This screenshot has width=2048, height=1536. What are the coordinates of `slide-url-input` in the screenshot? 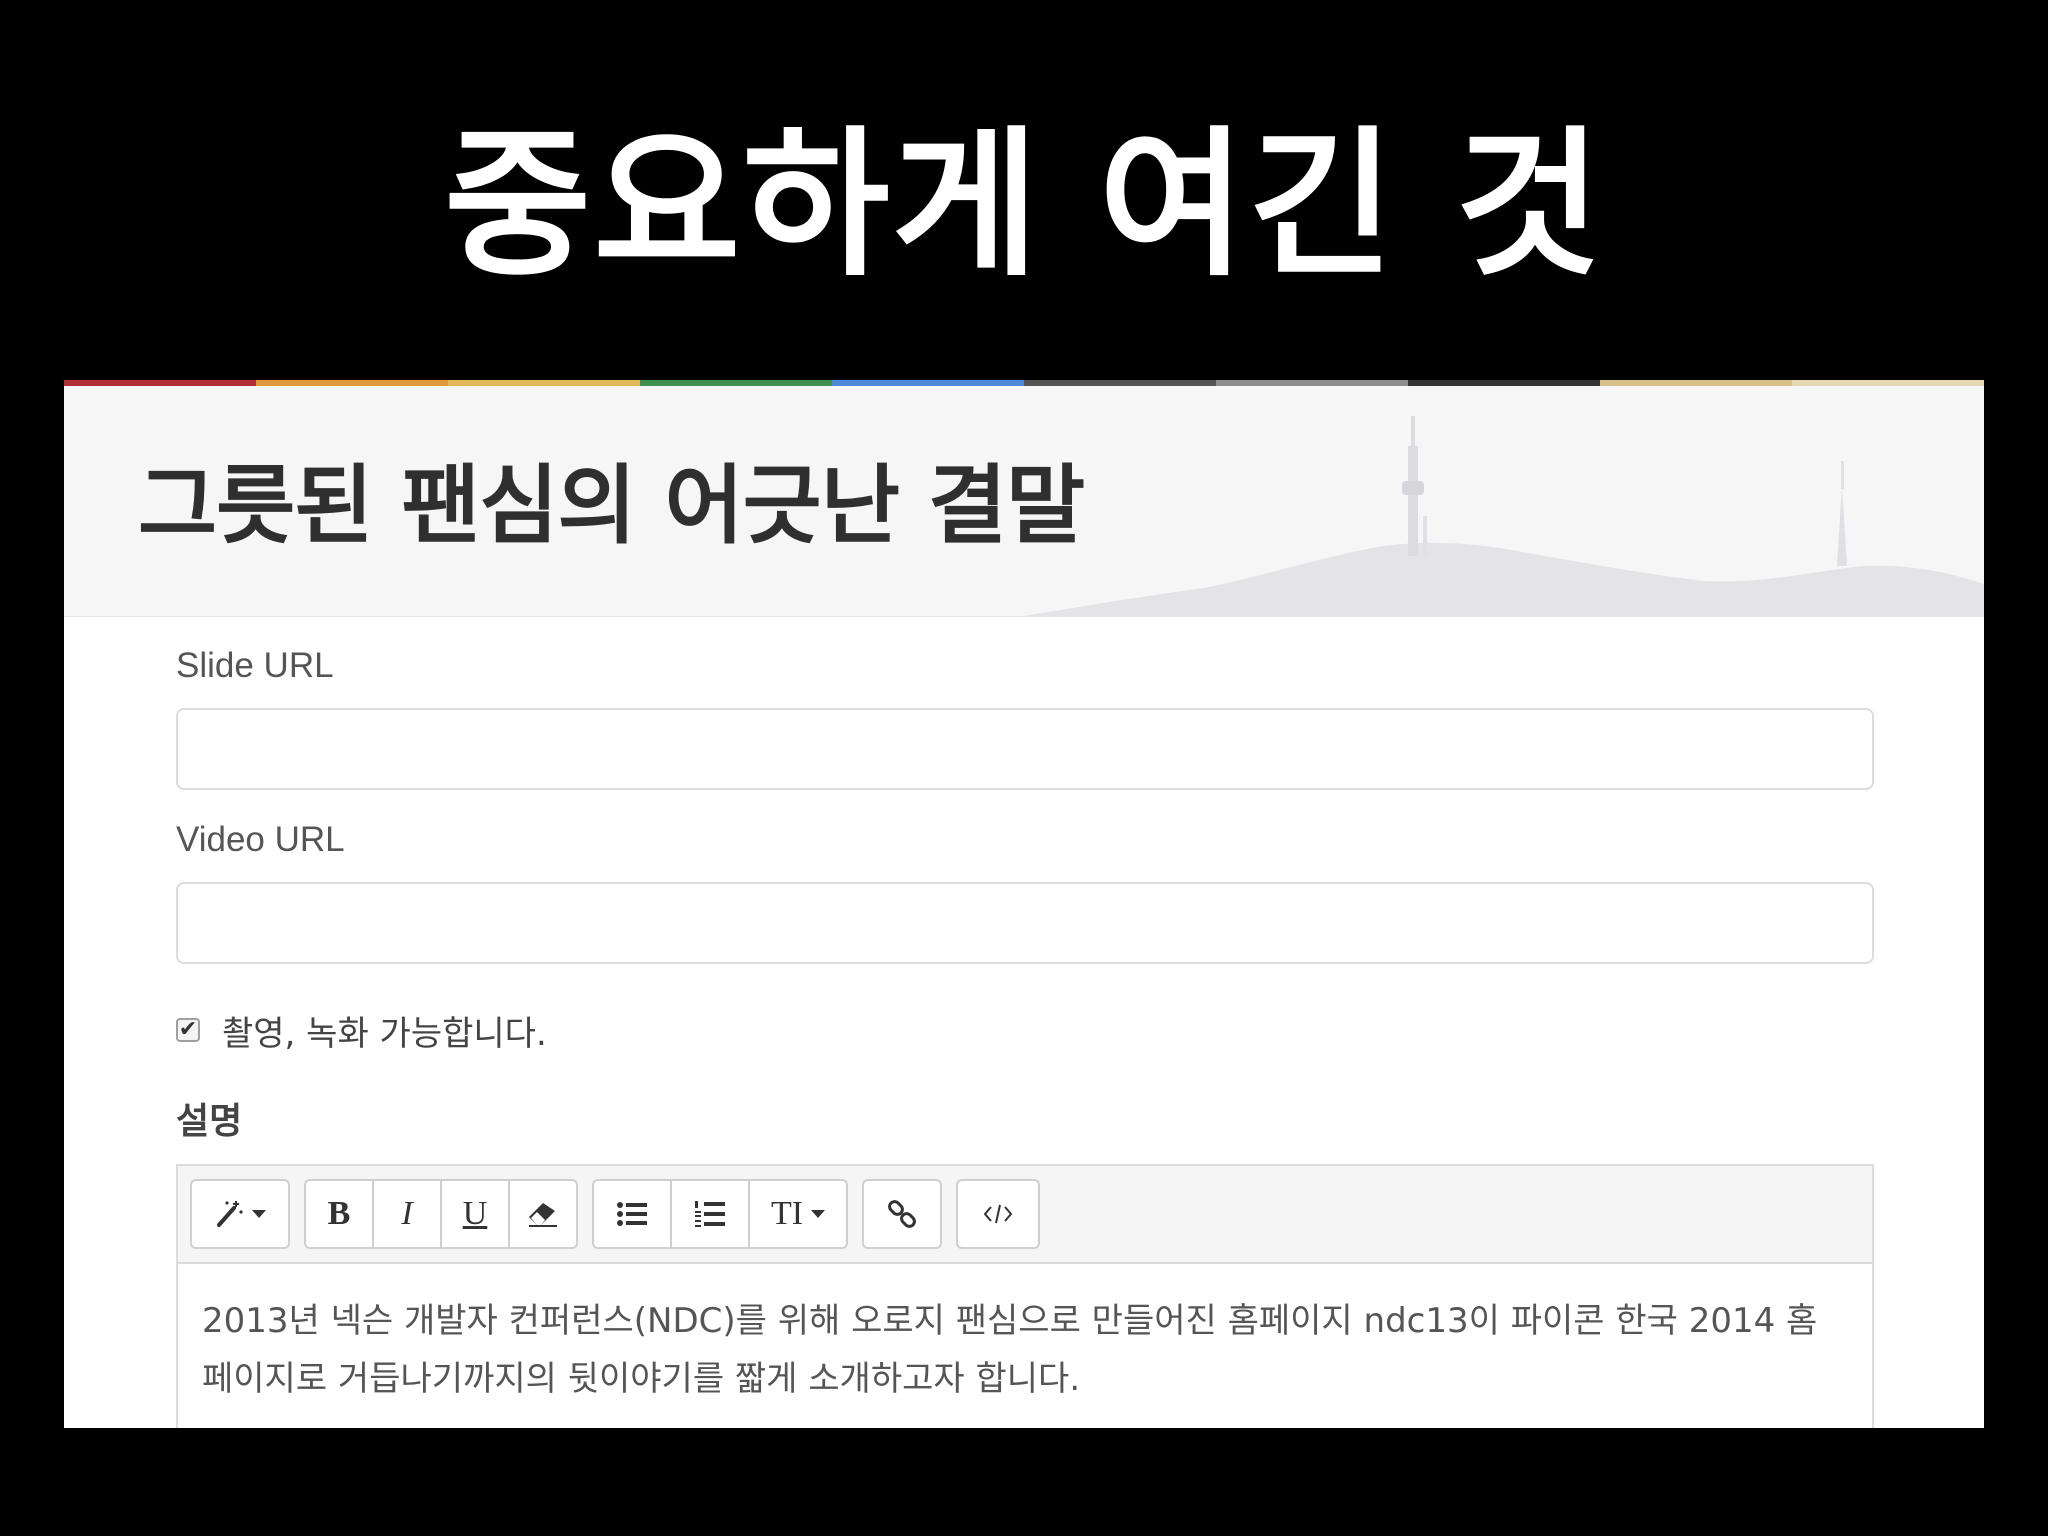 It's located at (1025, 749).